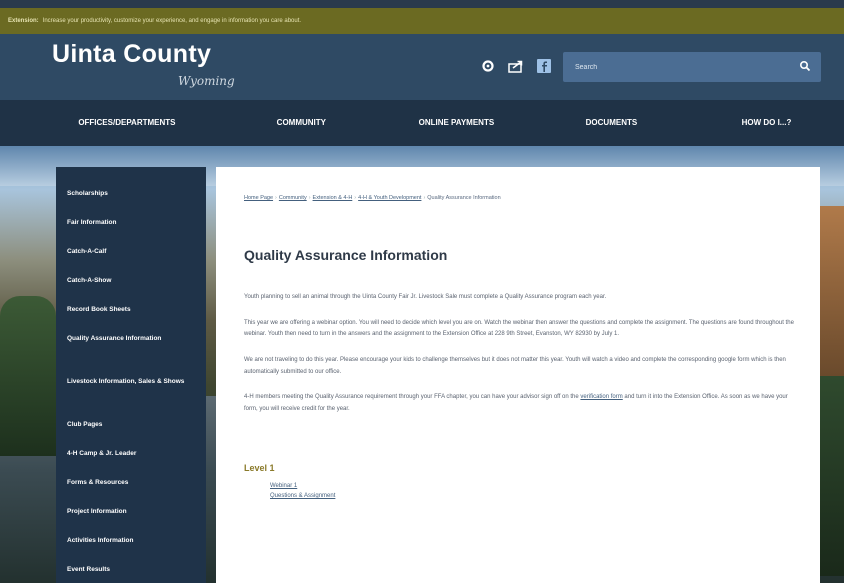 The height and width of the screenshot is (583, 844). What do you see at coordinates (131, 226) in the screenshot?
I see `sidebar-item-fair-information: Fair Information` at bounding box center [131, 226].